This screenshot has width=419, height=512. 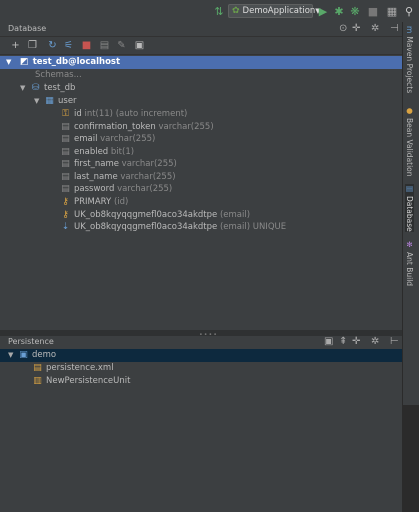 What do you see at coordinates (37, 381) in the screenshot?
I see `persistence-unit-icon: ▥` at bounding box center [37, 381].